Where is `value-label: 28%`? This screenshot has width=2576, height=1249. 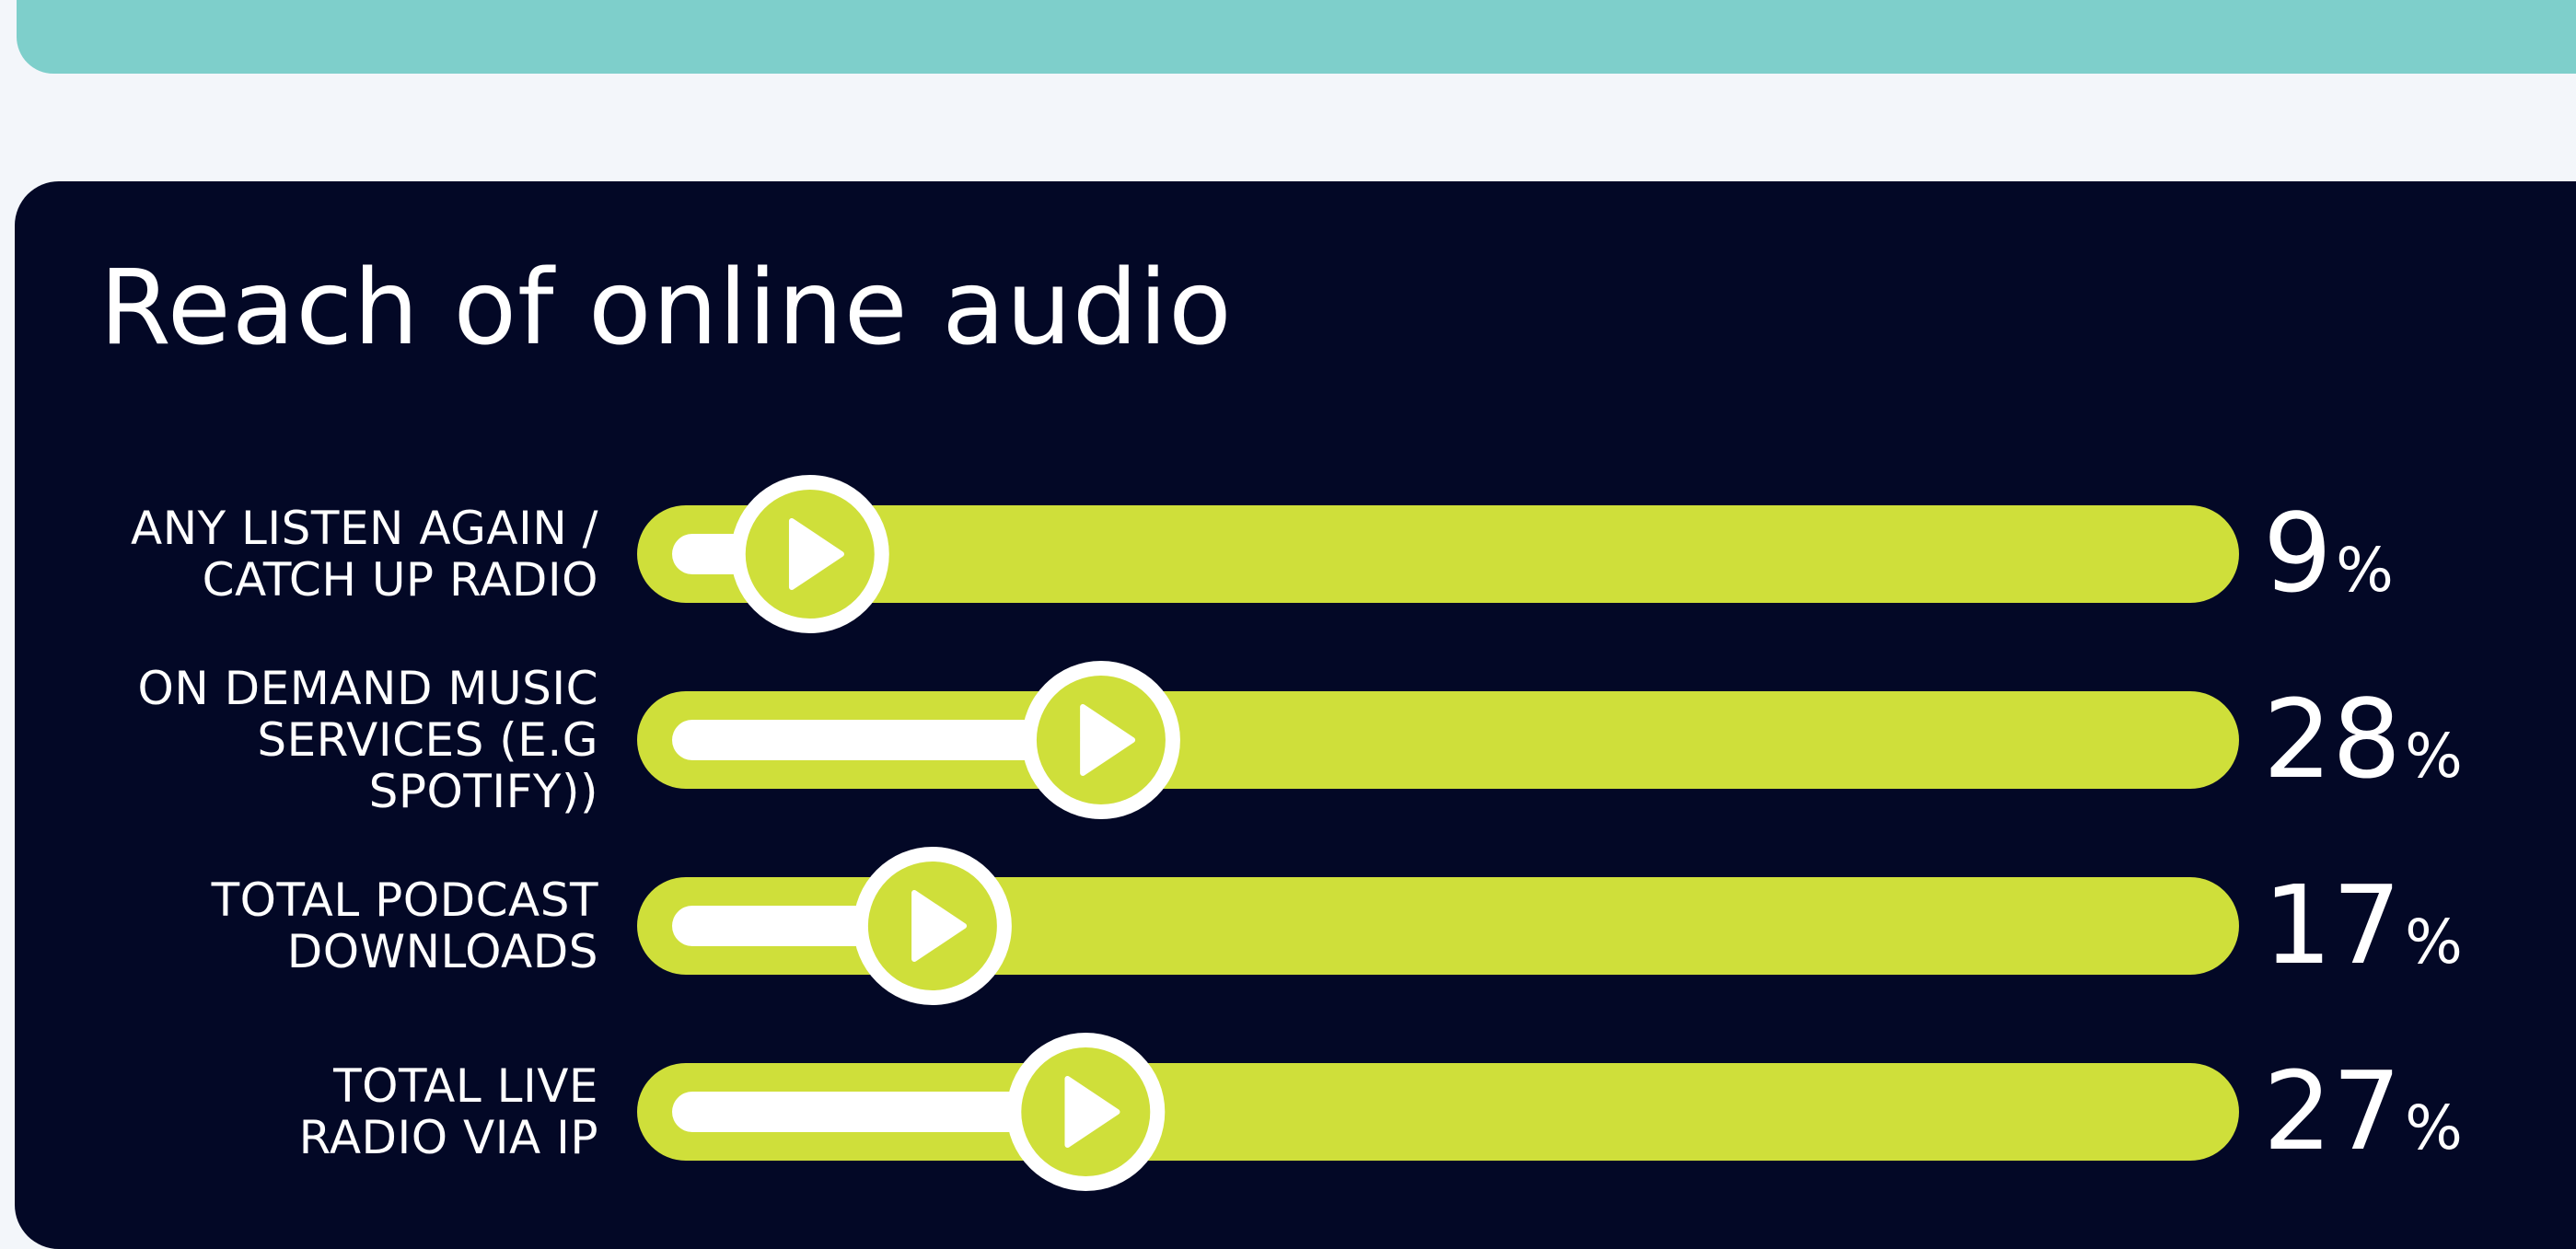
value-label: 28% is located at coordinates (2363, 739).